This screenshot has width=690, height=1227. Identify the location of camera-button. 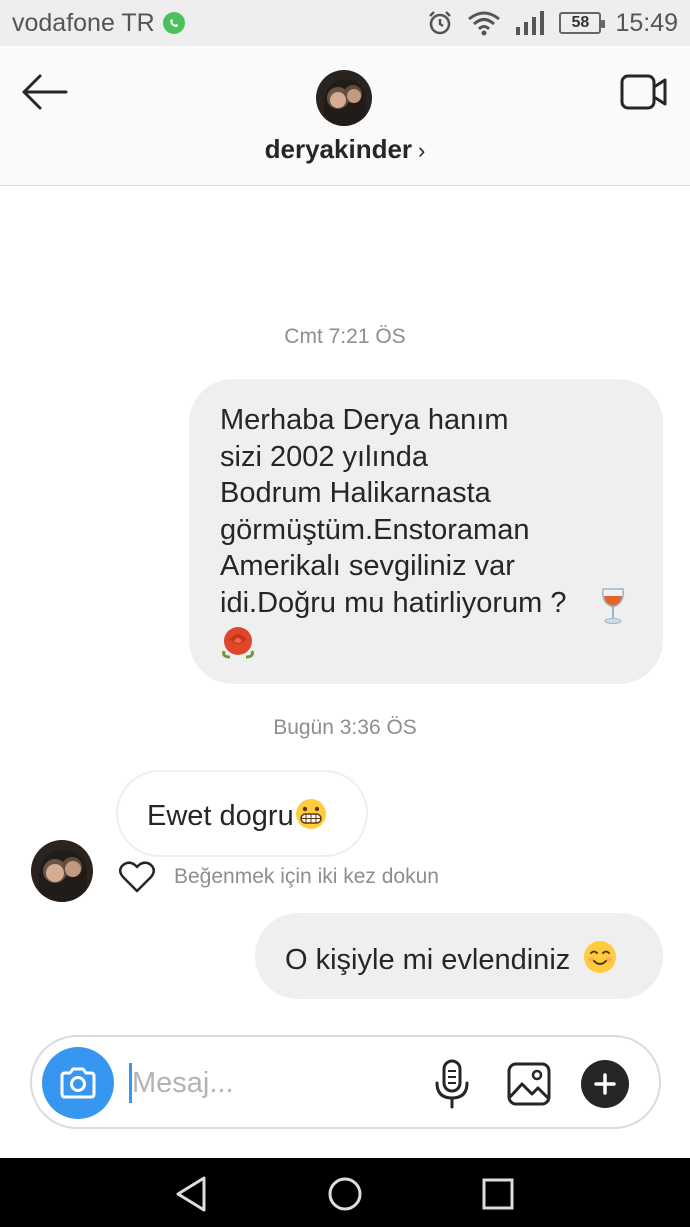
(78, 1083).